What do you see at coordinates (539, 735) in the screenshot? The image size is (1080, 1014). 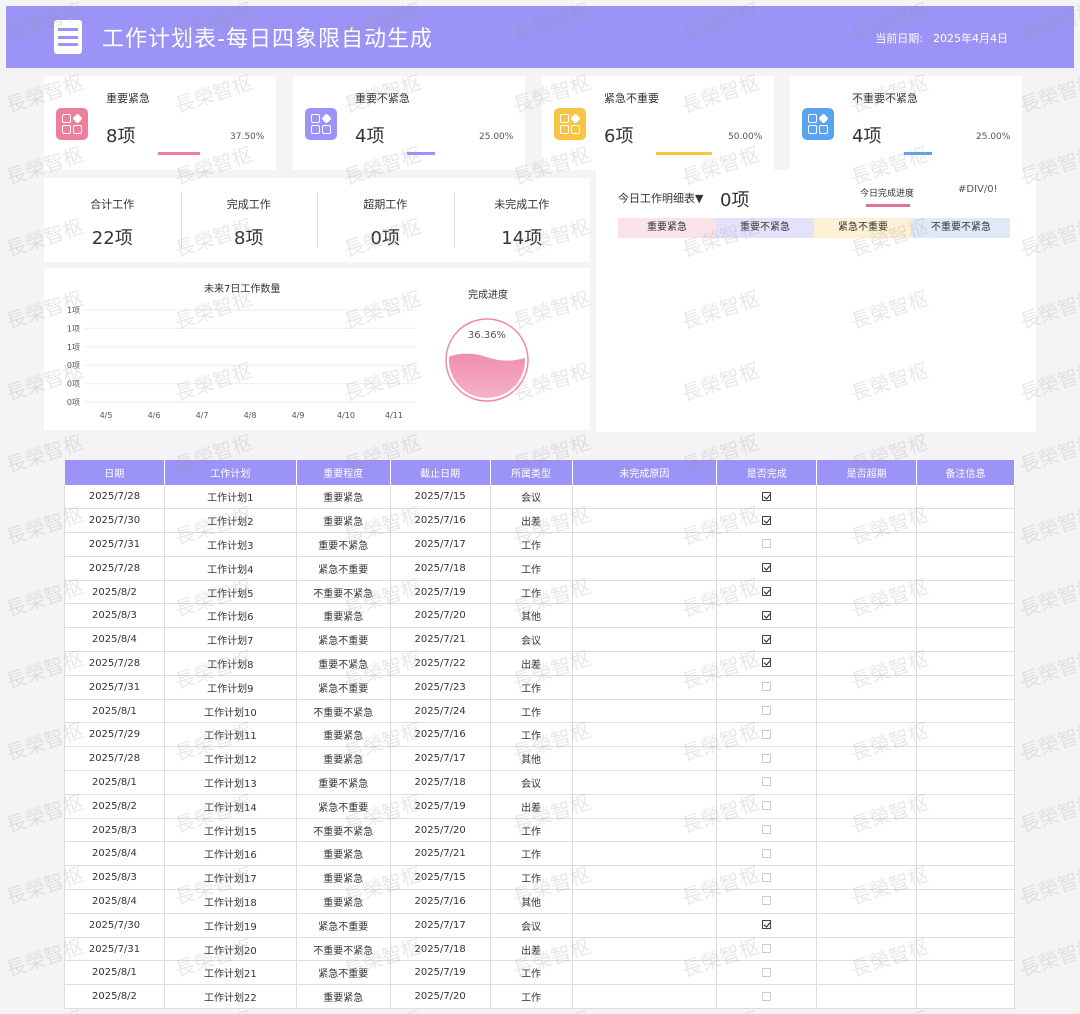 I see `table-row: 2025/7/29 工作计划11 重要紧急 2025/7/16 工作` at bounding box center [539, 735].